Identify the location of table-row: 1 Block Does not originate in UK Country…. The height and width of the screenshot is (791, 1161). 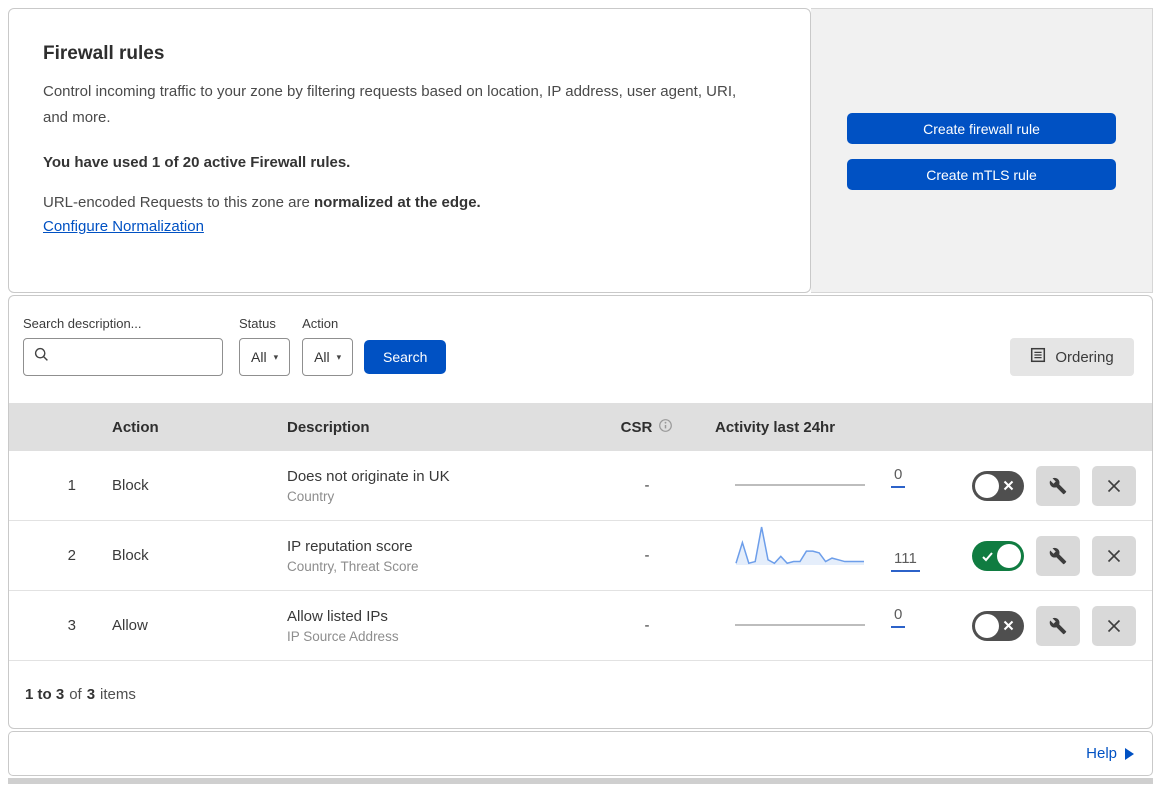
(580, 486).